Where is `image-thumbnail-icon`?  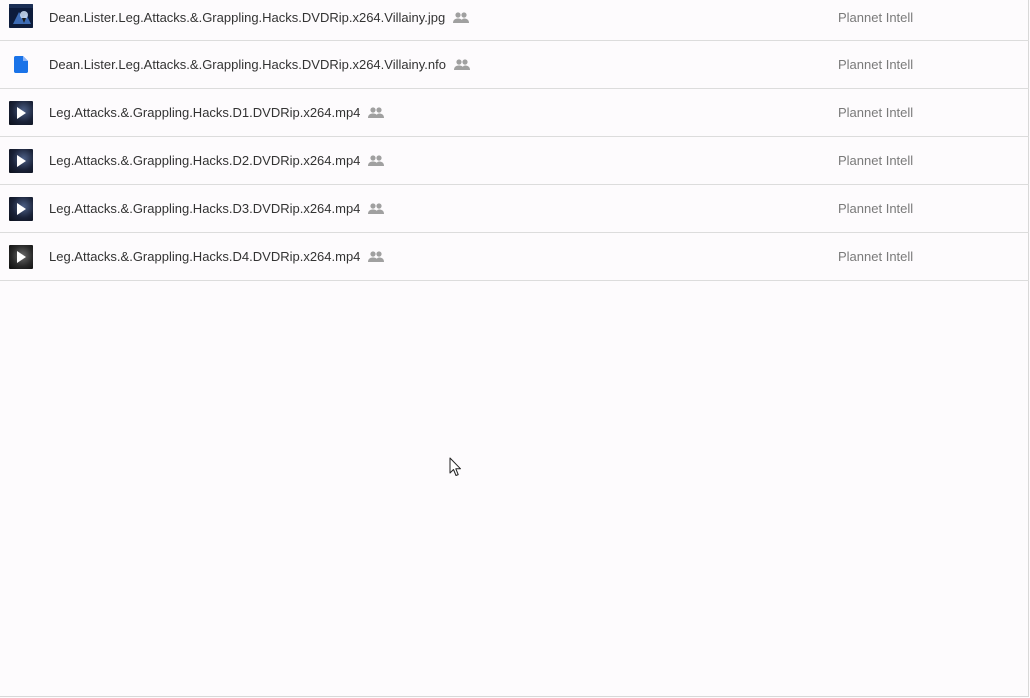 image-thumbnail-icon is located at coordinates (21, 16).